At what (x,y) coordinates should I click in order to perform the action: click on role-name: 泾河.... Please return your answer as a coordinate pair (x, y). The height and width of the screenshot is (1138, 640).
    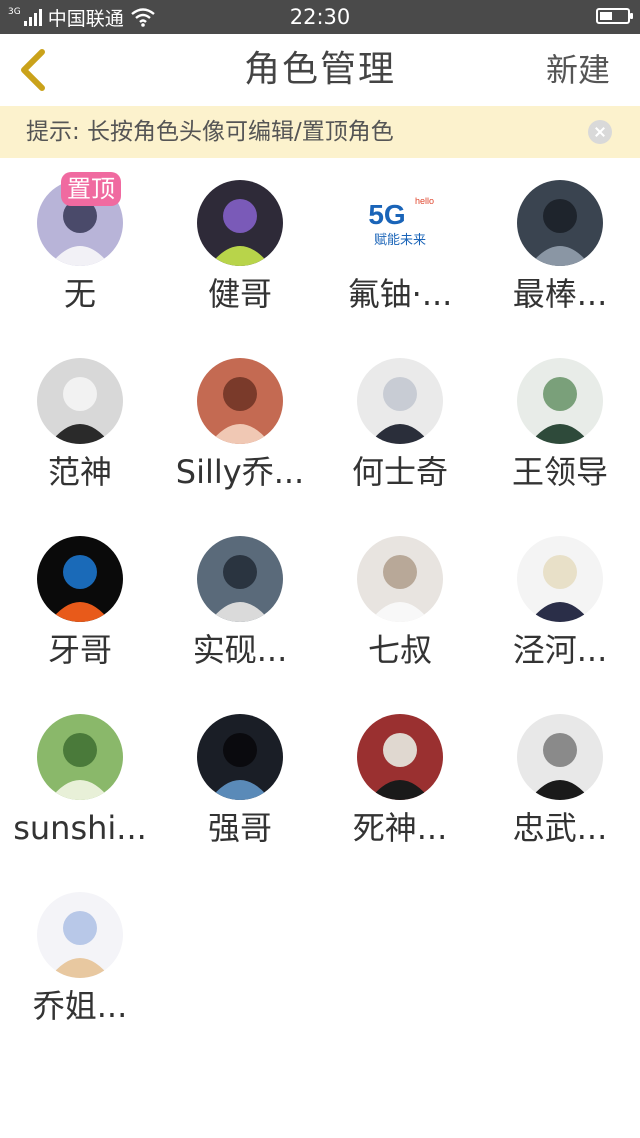
    Looking at the image, I should click on (560, 650).